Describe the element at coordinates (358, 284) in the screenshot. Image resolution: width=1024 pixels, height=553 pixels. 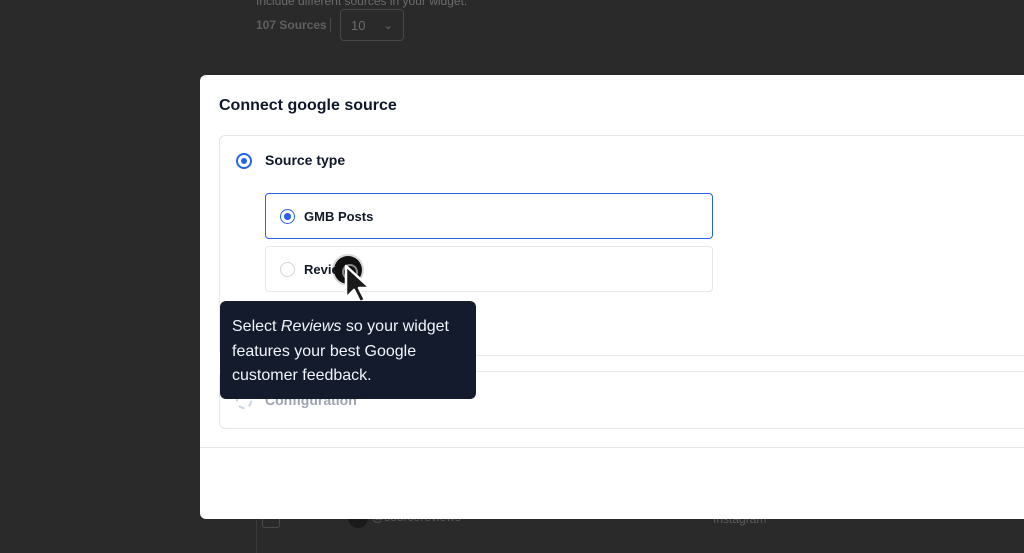
I see `cursor-arrow-icon` at that location.